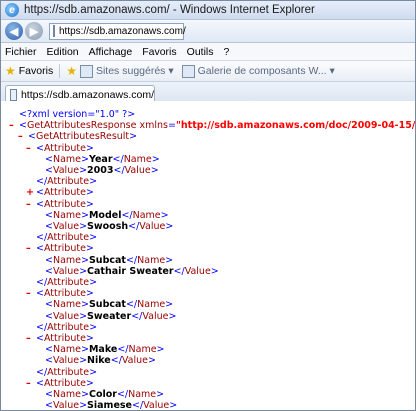 The height and width of the screenshot is (411, 416). Describe the element at coordinates (49, 305) in the screenshot. I see `name-4-open-bracket: <` at that location.